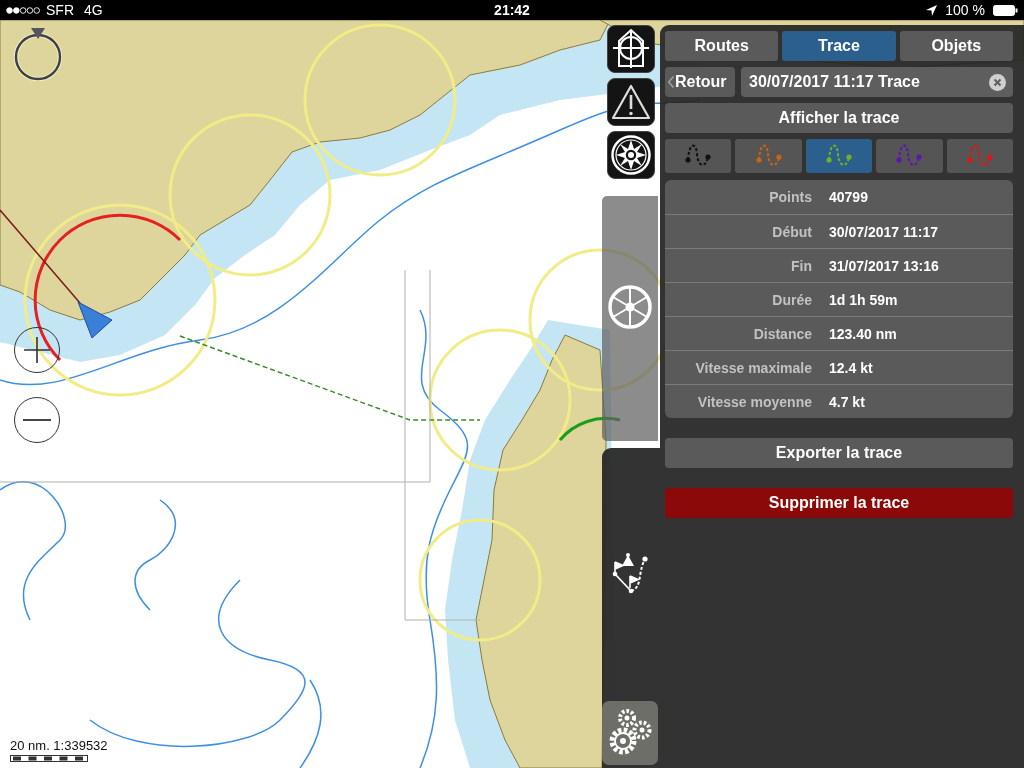 This screenshot has width=1024, height=768. What do you see at coordinates (93, 10) in the screenshot?
I see `network-type: 4G` at bounding box center [93, 10].